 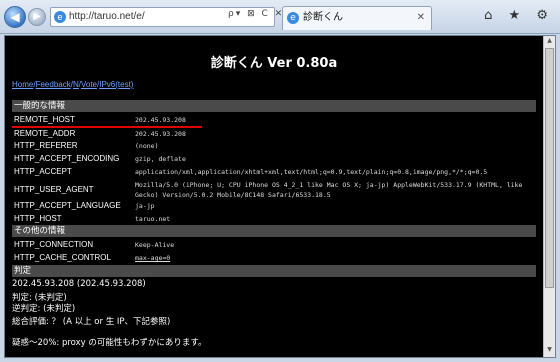 I want to click on judge-reverse: 逆判定: (未判定), so click(x=44, y=309).